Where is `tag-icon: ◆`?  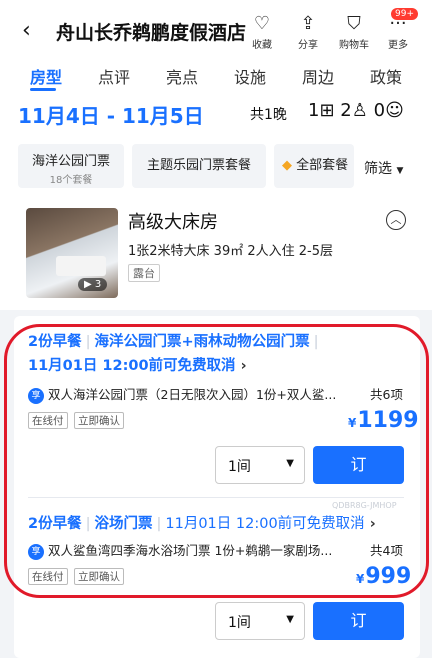 tag-icon: ◆ is located at coordinates (287, 165).